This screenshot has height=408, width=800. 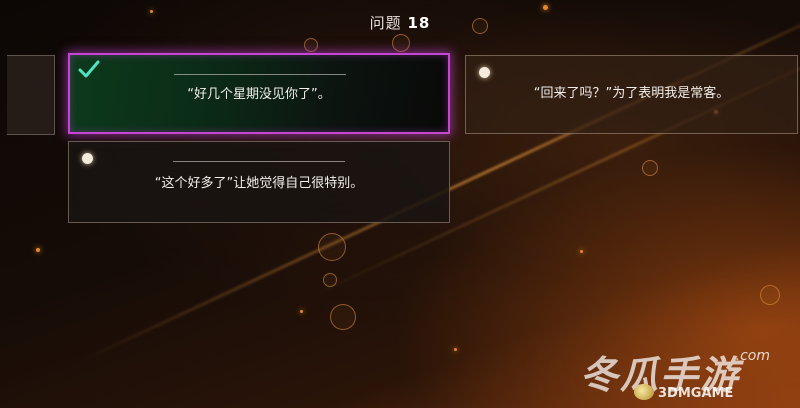 What do you see at coordinates (419, 23) in the screenshot?
I see `question-number: 18` at bounding box center [419, 23].